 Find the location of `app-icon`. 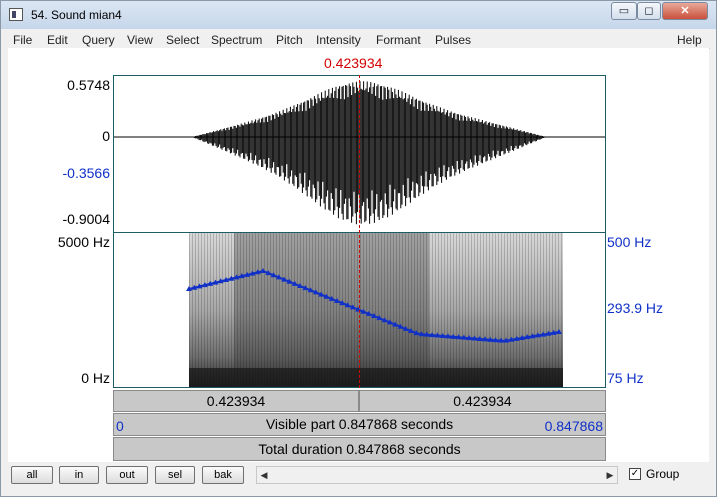

app-icon is located at coordinates (16, 14).